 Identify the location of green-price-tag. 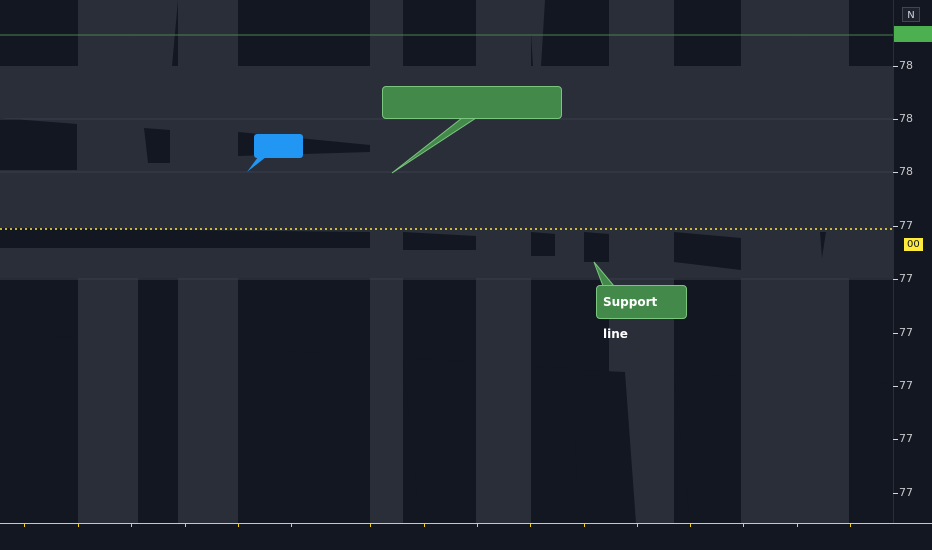
(913, 34).